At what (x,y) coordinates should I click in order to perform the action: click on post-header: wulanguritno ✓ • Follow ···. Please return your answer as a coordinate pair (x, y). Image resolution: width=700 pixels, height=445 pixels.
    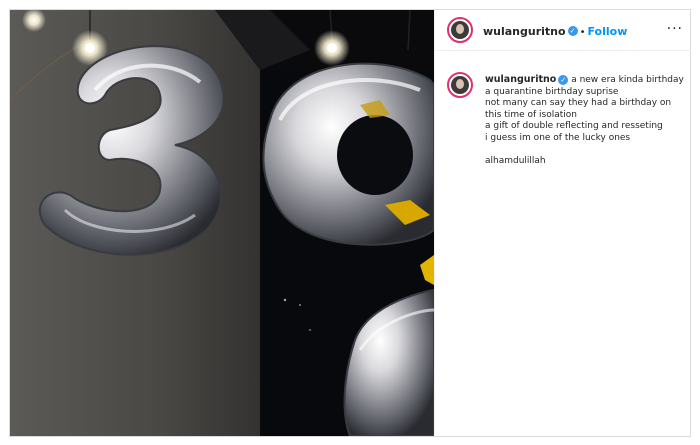
    Looking at the image, I should click on (563, 30).